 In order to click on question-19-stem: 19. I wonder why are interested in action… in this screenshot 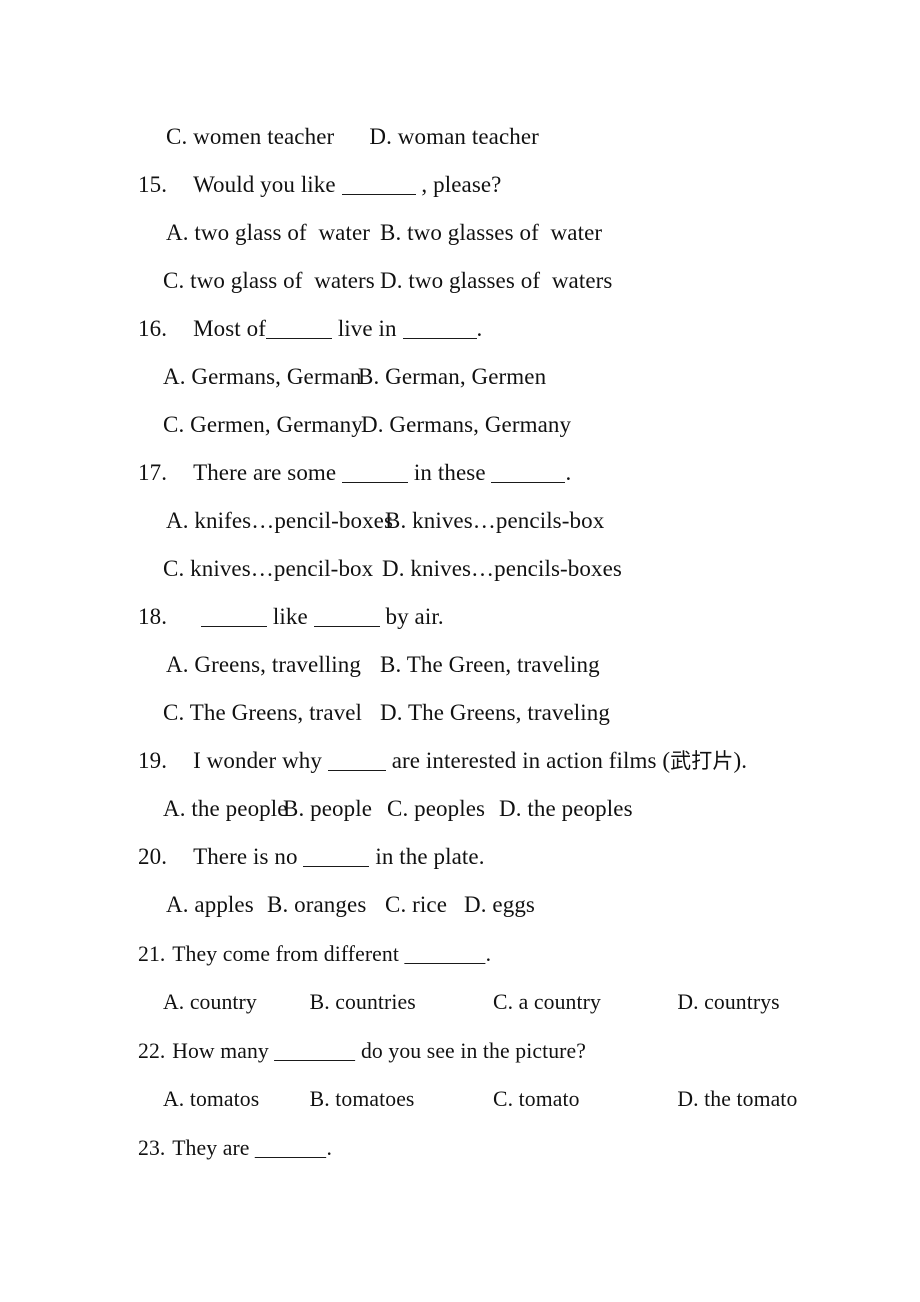, I will do `click(442, 761)`.